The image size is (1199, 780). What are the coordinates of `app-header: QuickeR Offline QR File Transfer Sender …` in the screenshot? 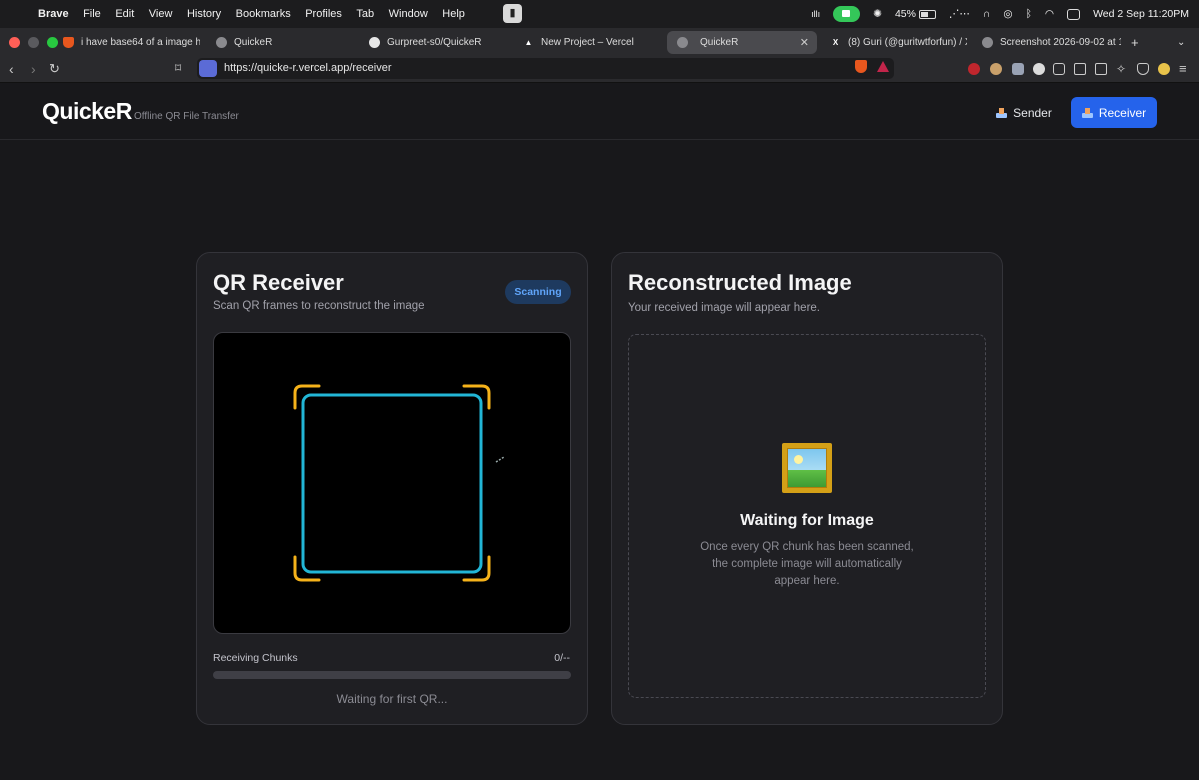 It's located at (599, 112).